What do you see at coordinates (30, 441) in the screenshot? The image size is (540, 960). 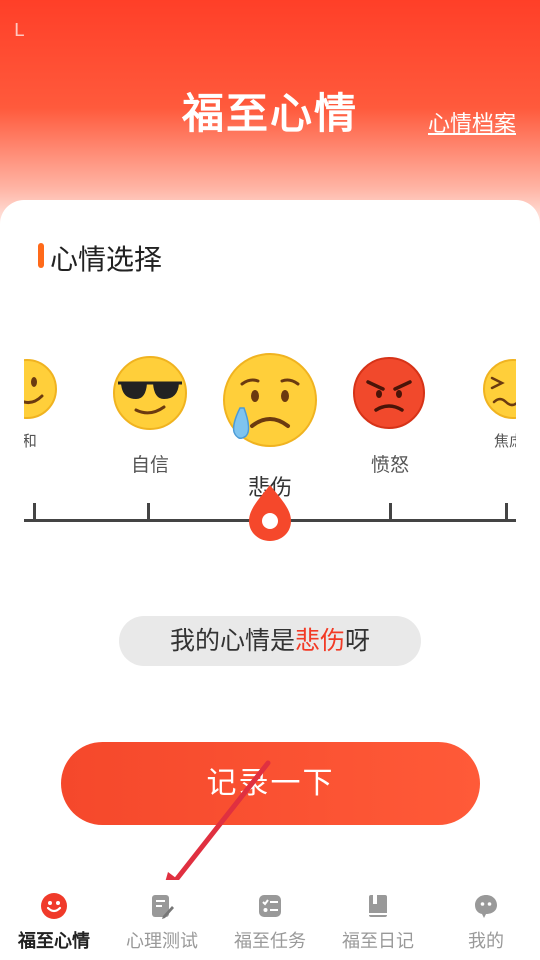 I see `mood-label-calm: z和` at bounding box center [30, 441].